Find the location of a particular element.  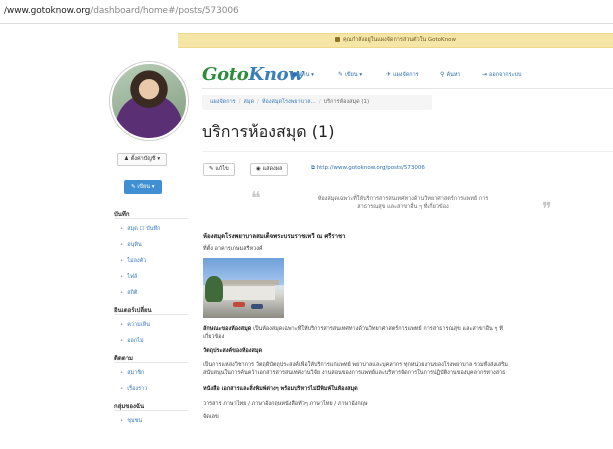

title-divider is located at coordinates (407, 151).